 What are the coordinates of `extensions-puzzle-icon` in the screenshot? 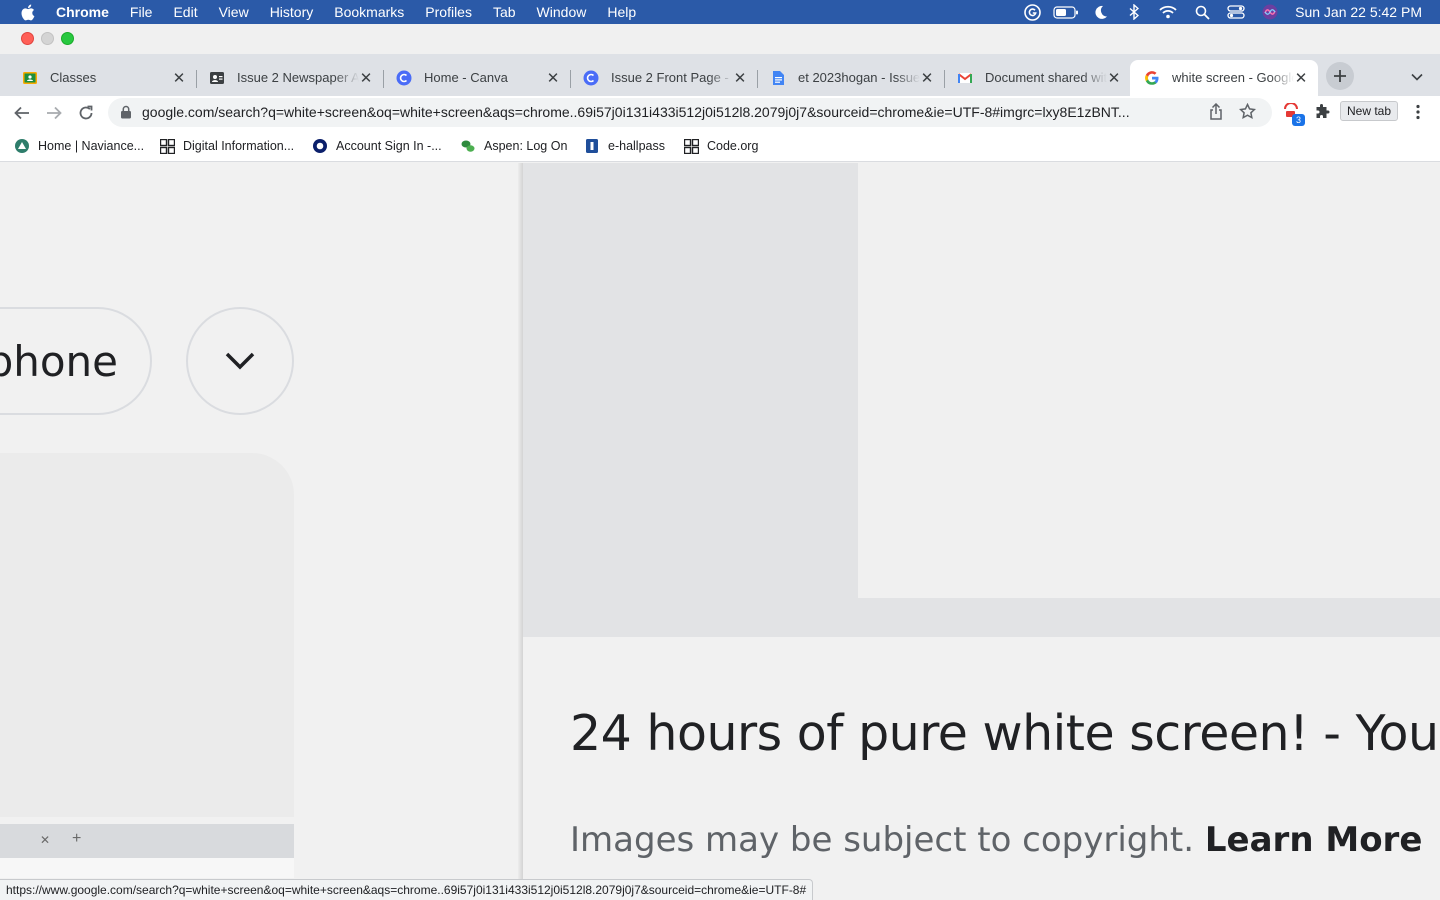 It's located at (1322, 112).